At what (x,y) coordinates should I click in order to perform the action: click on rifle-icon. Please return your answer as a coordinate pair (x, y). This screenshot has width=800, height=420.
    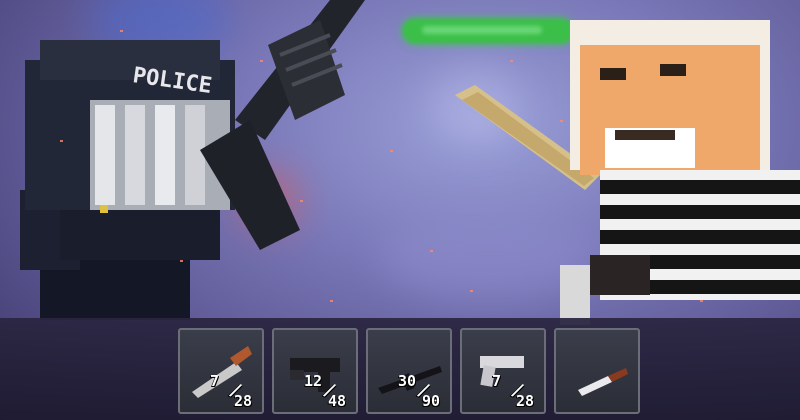
    Looking at the image, I should click on (410, 380).